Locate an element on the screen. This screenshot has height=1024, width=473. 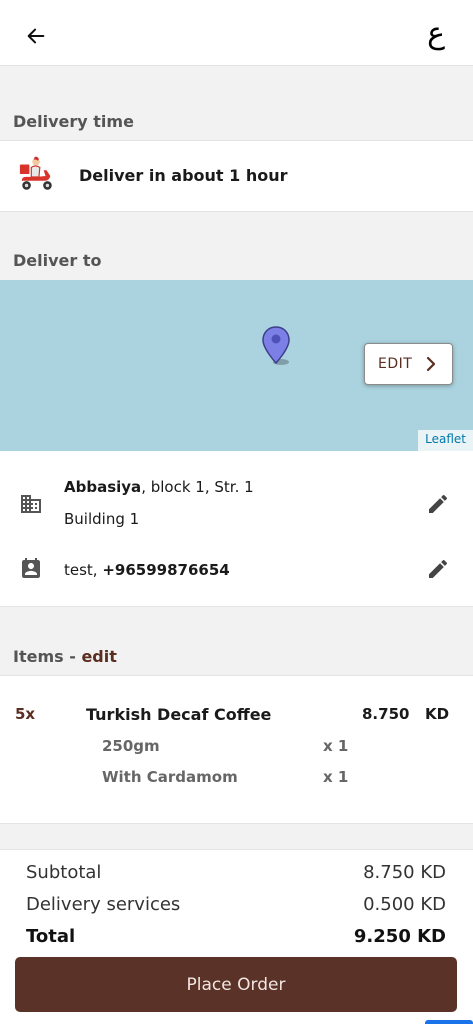
contact-card-icon is located at coordinates (31, 568).